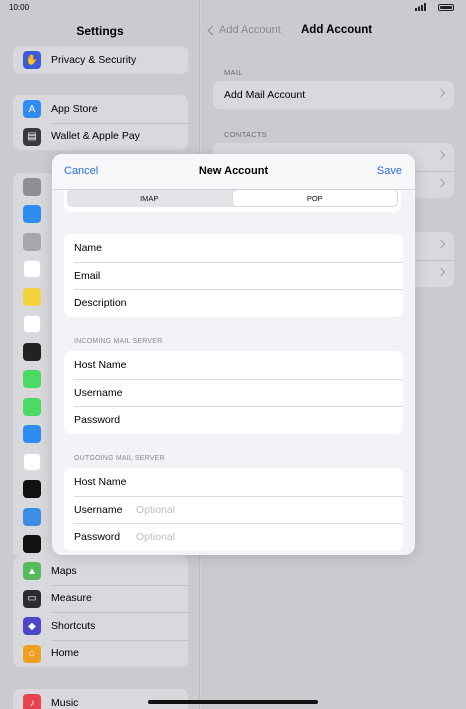 This screenshot has width=466, height=709. What do you see at coordinates (32, 297) in the screenshot?
I see `notes-icon` at bounding box center [32, 297].